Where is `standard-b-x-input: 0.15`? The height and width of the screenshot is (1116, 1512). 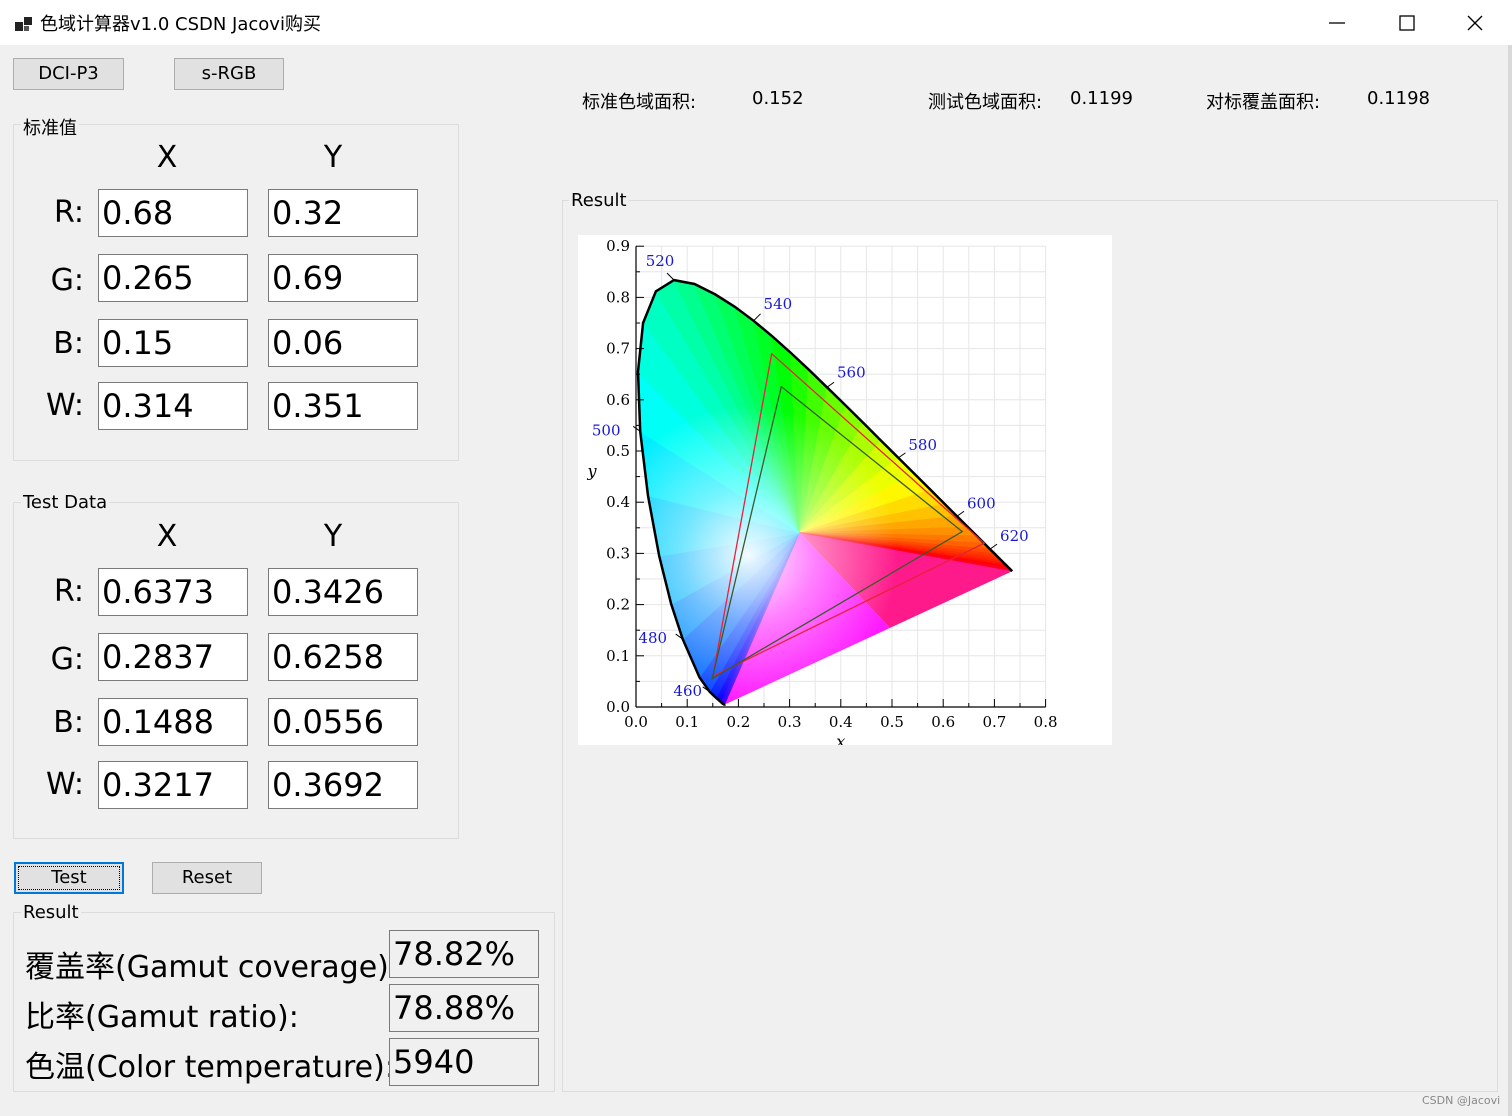
standard-b-x-input: 0.15 is located at coordinates (173, 343).